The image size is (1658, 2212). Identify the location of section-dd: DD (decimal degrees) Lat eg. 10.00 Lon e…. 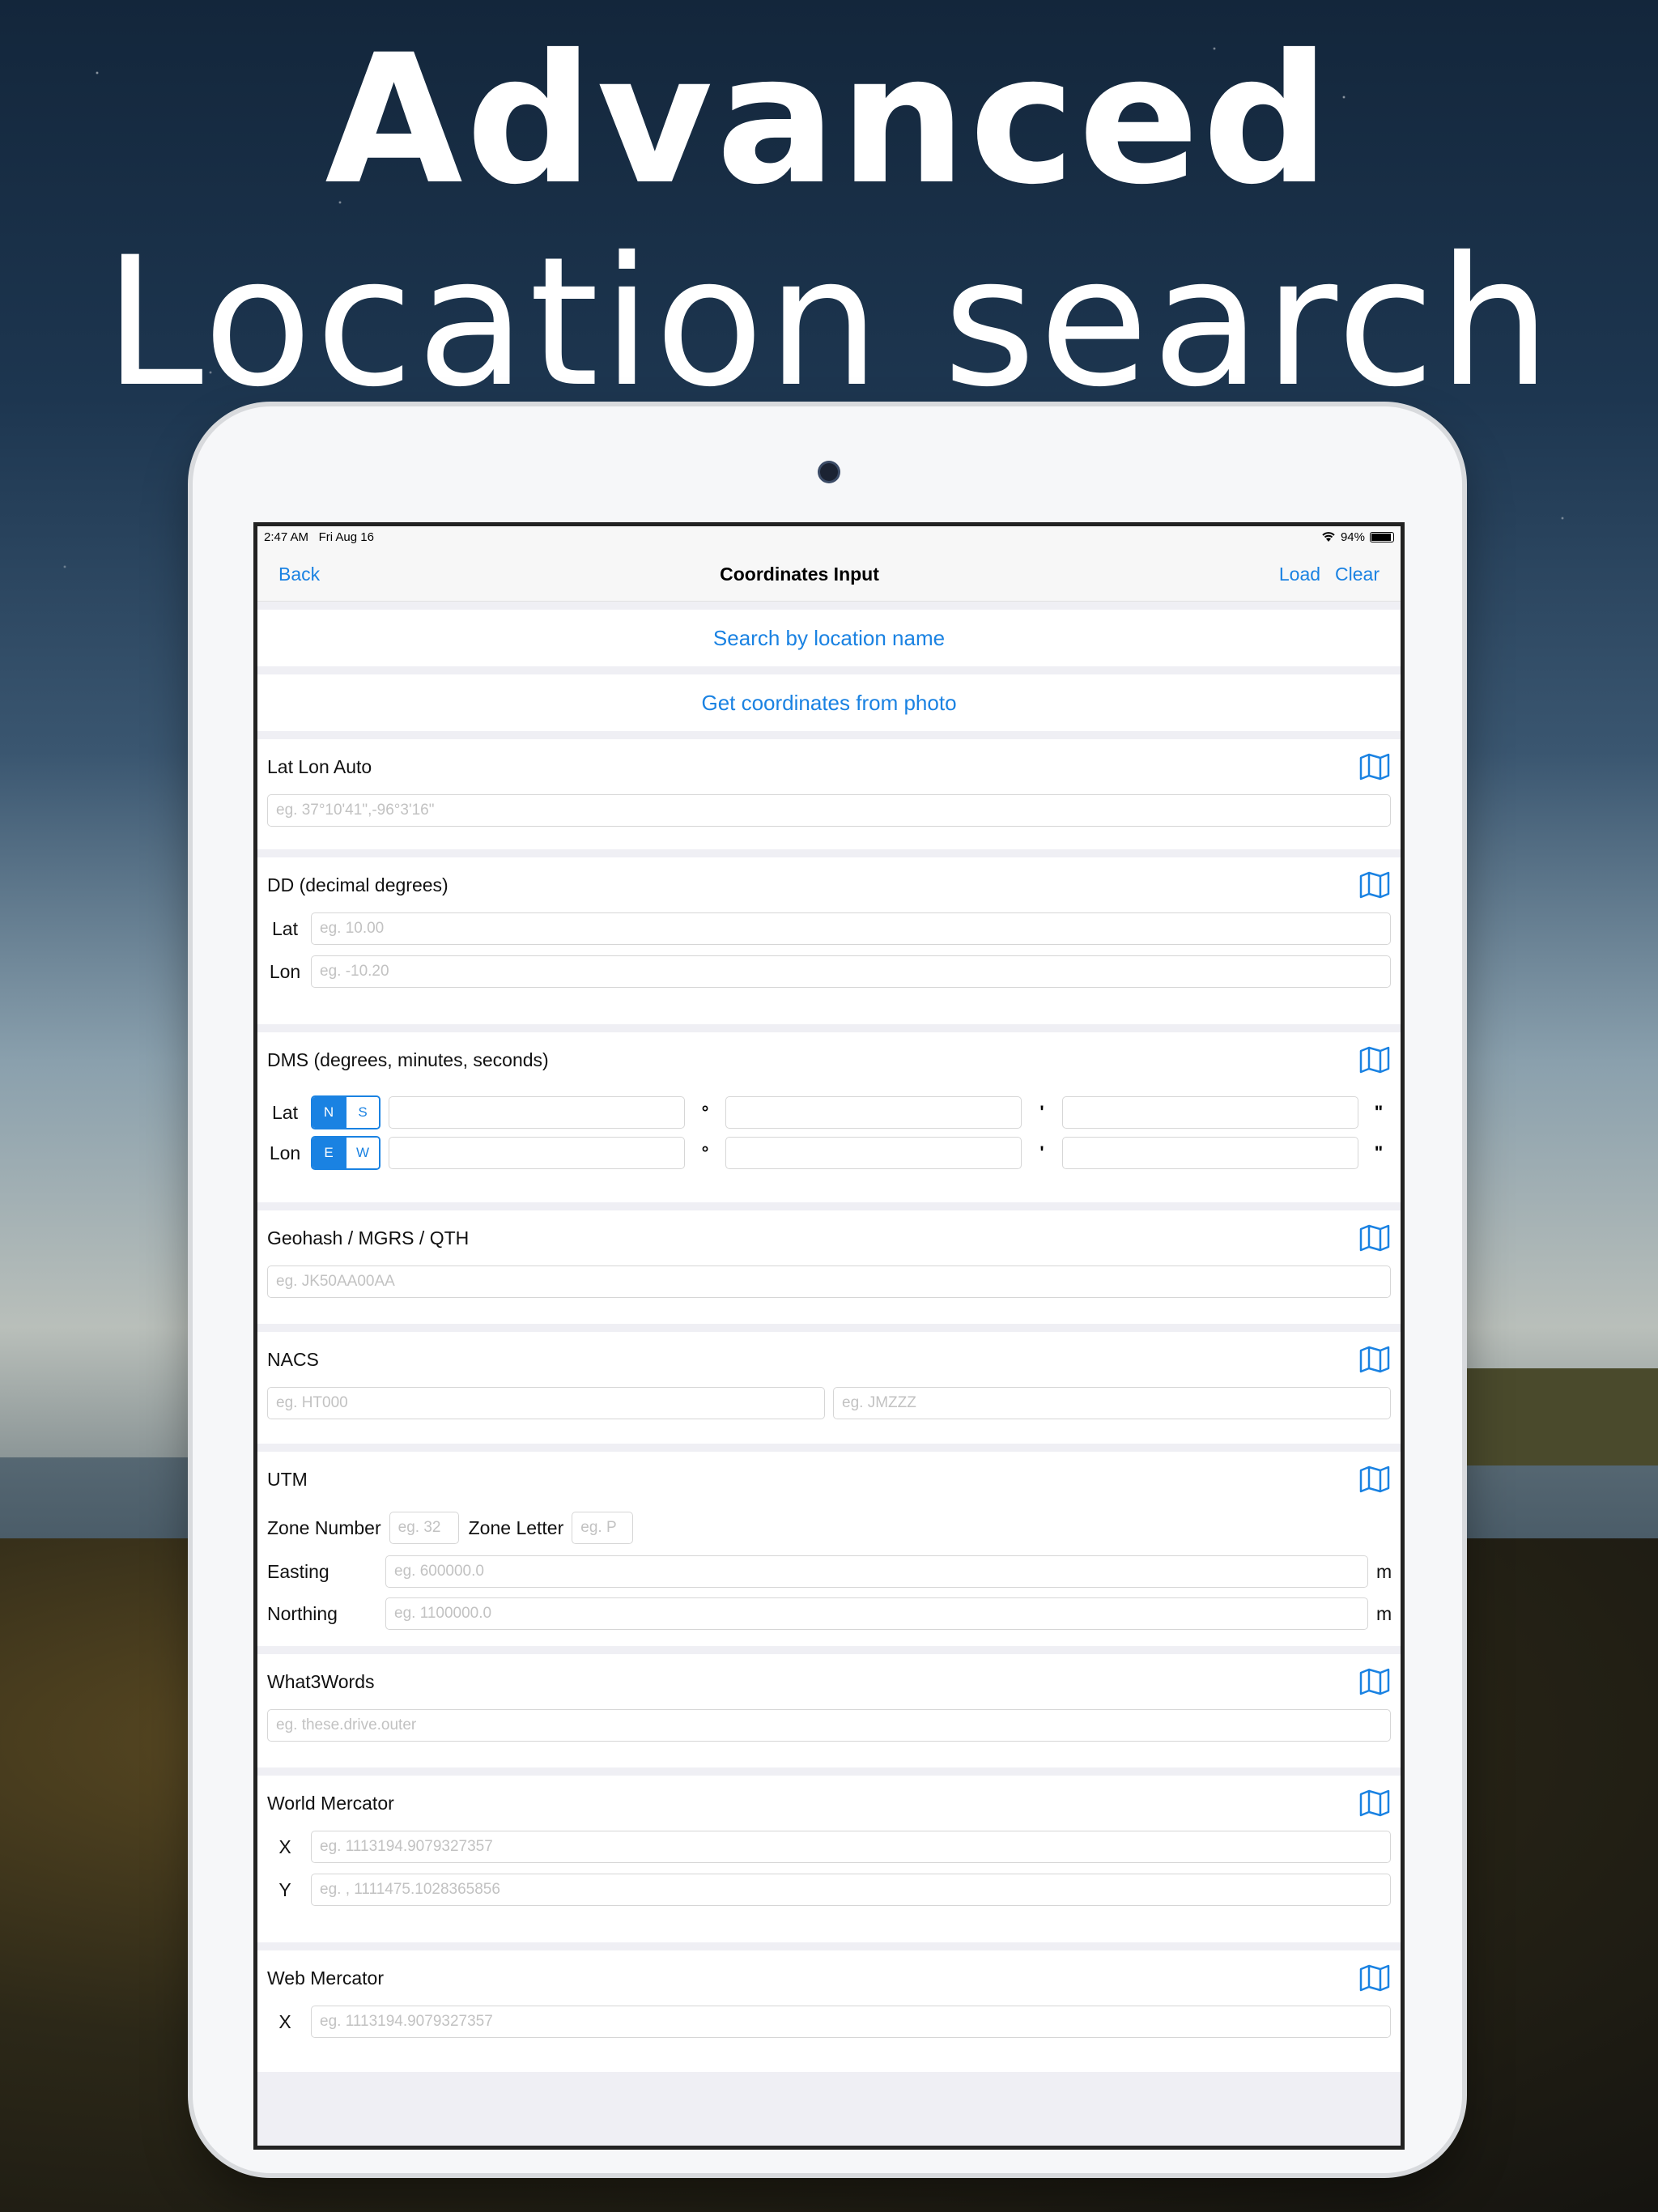
(829, 941).